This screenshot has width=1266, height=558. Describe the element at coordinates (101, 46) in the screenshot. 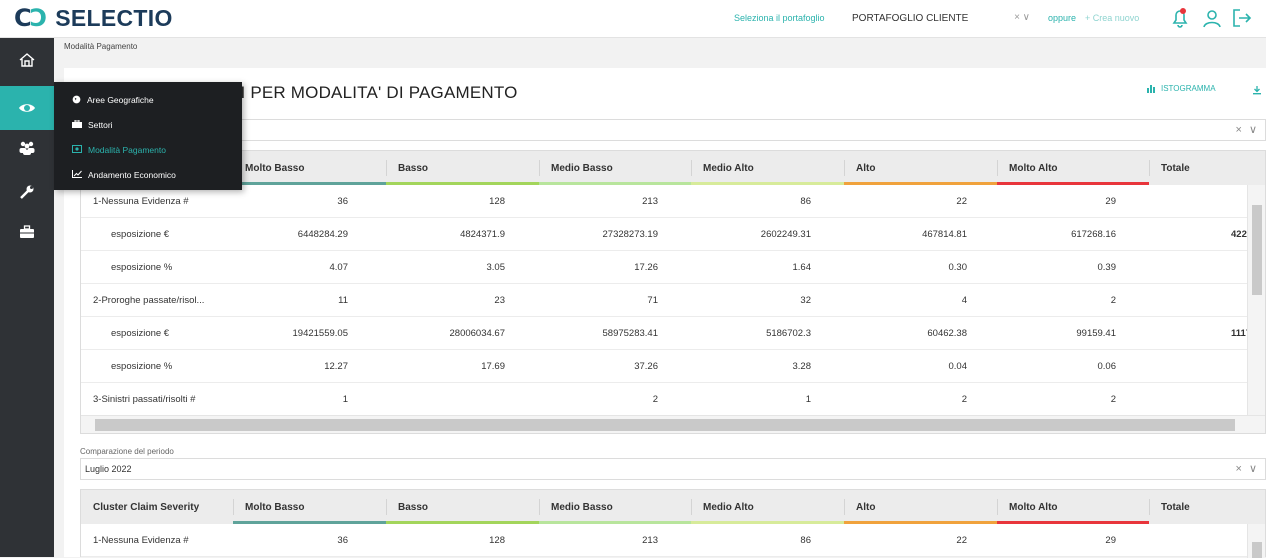

I see `breadcrumb: Modalità Pagamento` at that location.